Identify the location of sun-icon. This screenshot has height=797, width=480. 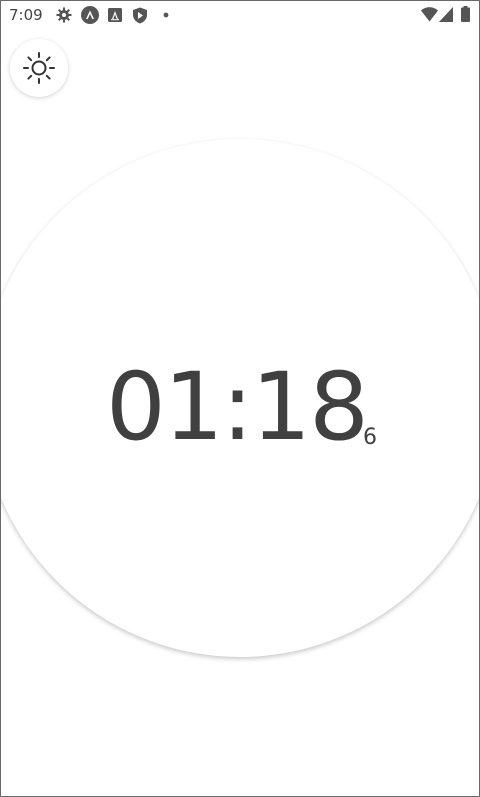
(39, 68).